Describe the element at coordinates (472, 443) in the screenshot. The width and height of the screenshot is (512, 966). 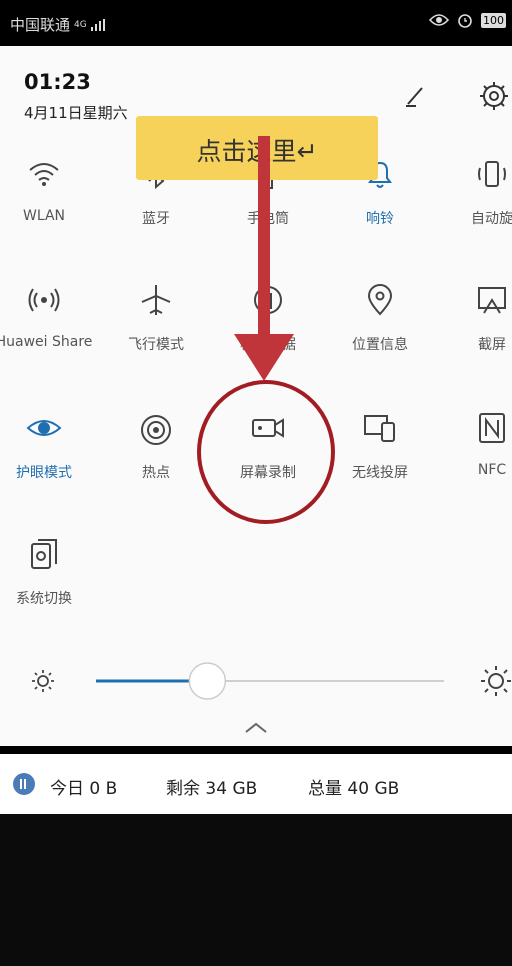
I see `tile-nfc: NFC` at that location.